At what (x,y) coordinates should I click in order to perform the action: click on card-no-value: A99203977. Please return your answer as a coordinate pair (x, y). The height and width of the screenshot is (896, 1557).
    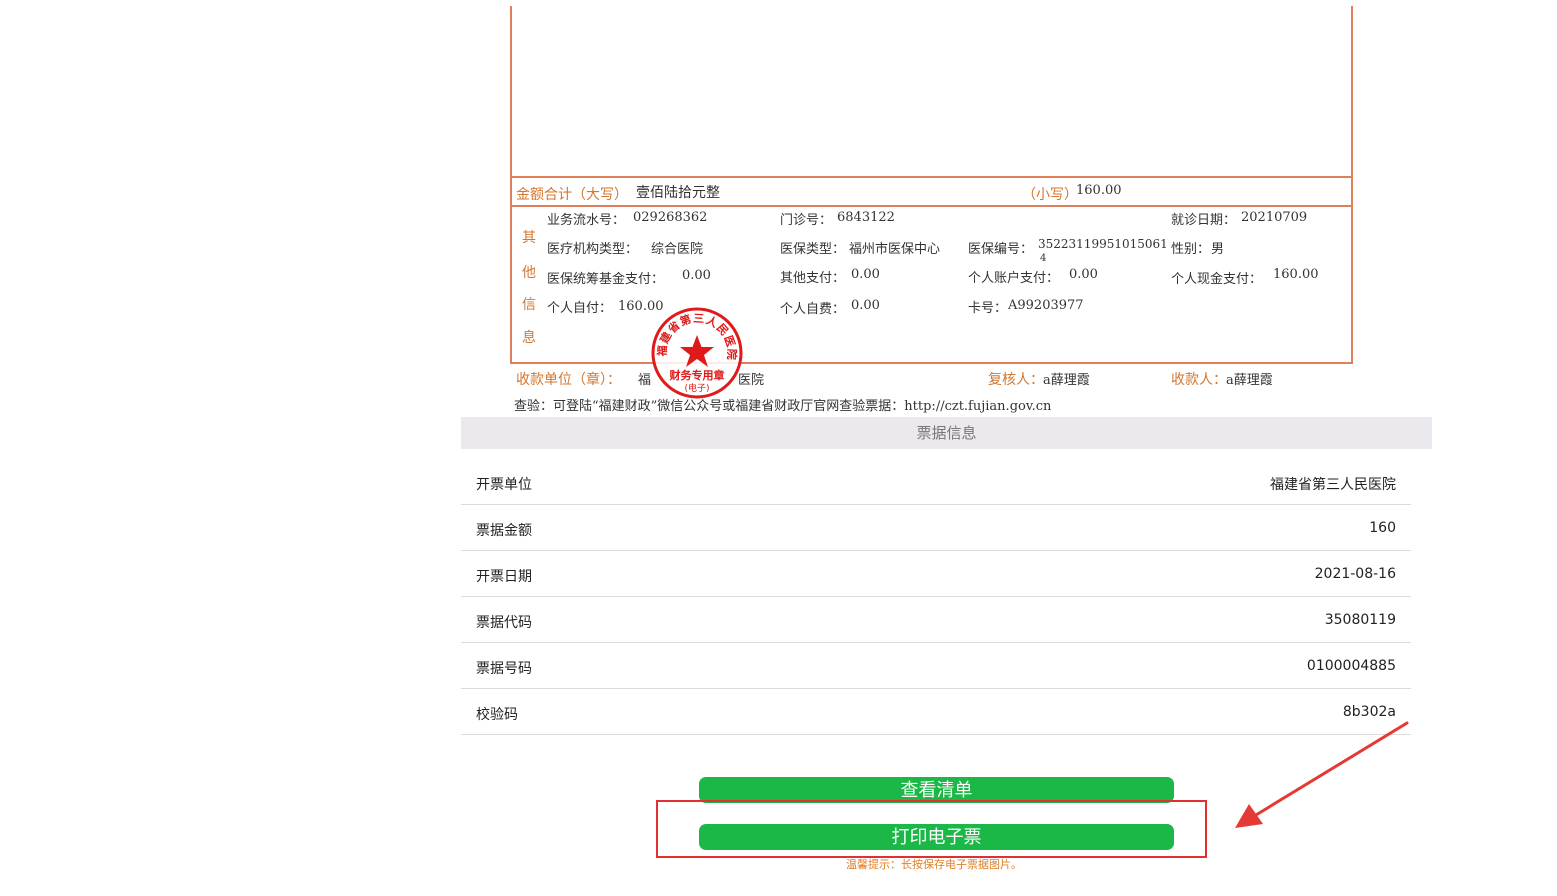
    Looking at the image, I should click on (1046, 305).